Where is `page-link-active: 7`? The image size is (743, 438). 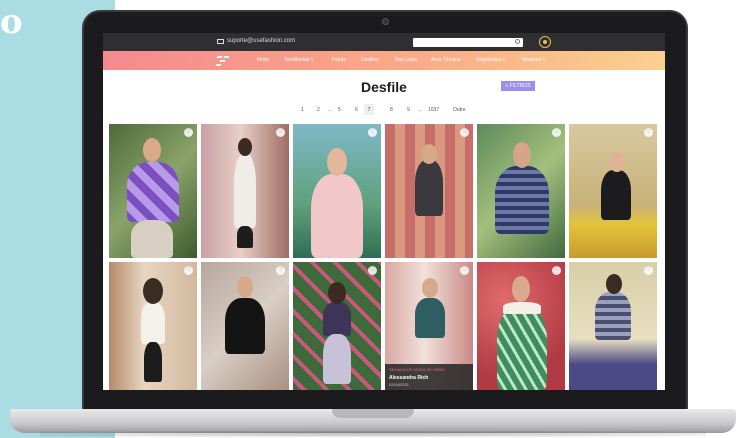 page-link-active: 7 is located at coordinates (369, 109).